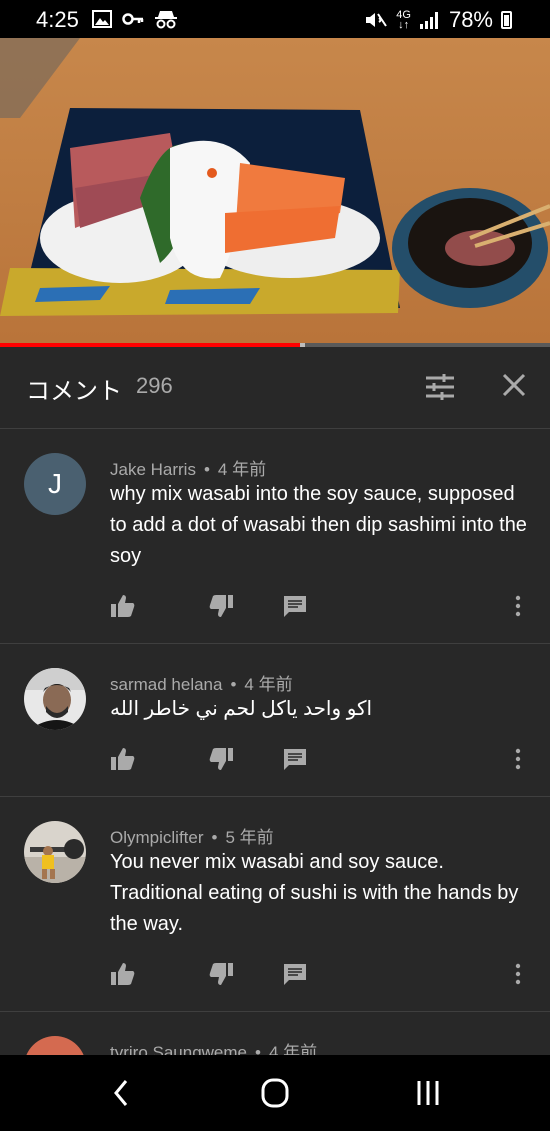 This screenshot has width=550, height=1131. What do you see at coordinates (166, 684) in the screenshot?
I see `comment-author: sarmad helana` at bounding box center [166, 684].